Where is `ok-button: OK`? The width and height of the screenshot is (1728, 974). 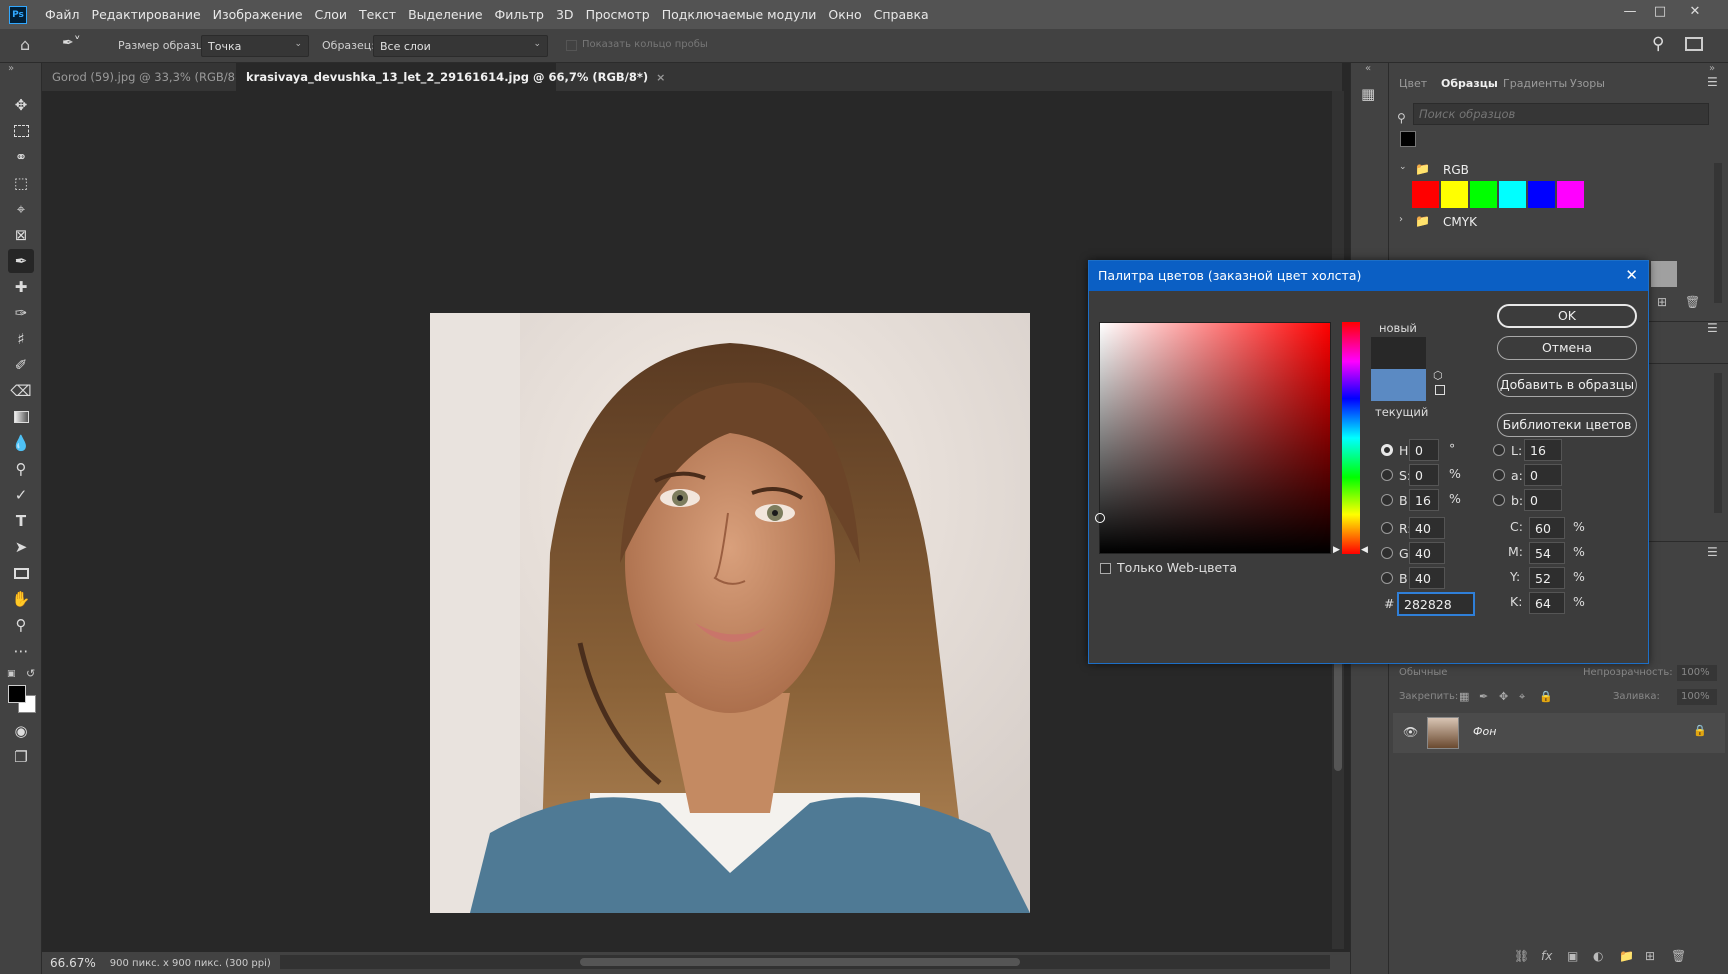 ok-button: OK is located at coordinates (1567, 316).